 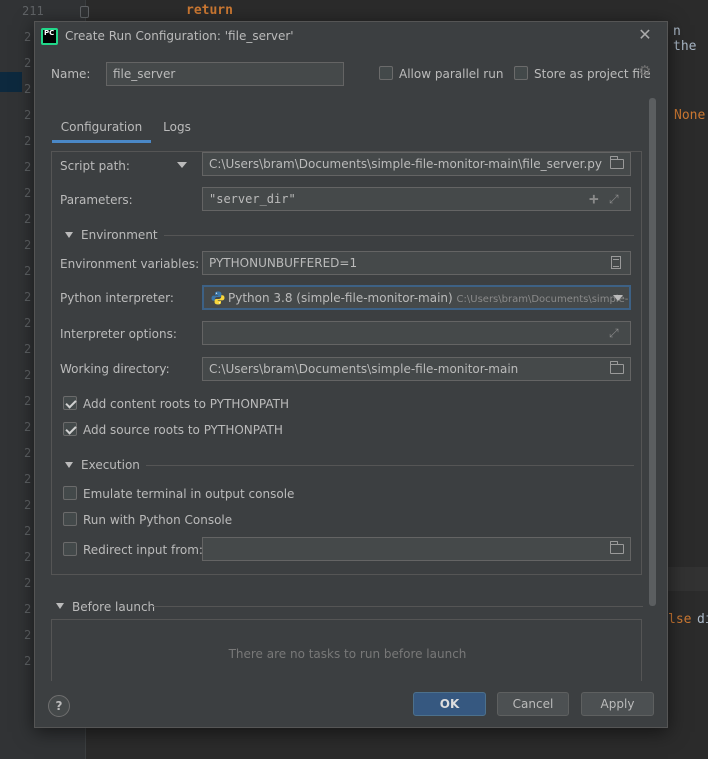 What do you see at coordinates (533, 704) in the screenshot?
I see `cancel-button: Cancel` at bounding box center [533, 704].